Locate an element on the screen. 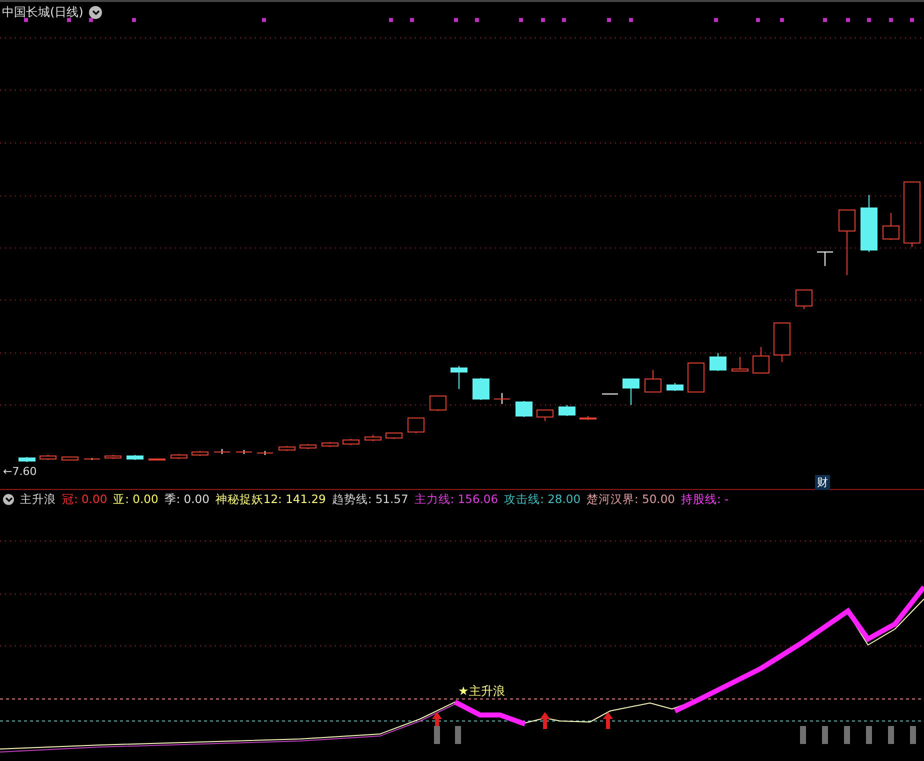  legend-item: 主力线: 156.06 is located at coordinates (456, 499).